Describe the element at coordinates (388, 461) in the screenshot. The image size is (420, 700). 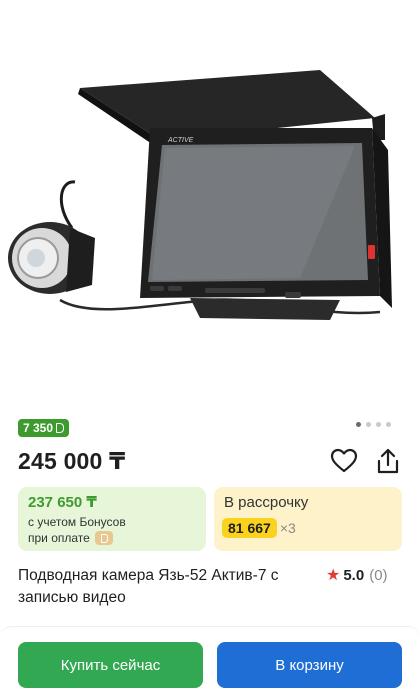
I see `share-icon` at that location.